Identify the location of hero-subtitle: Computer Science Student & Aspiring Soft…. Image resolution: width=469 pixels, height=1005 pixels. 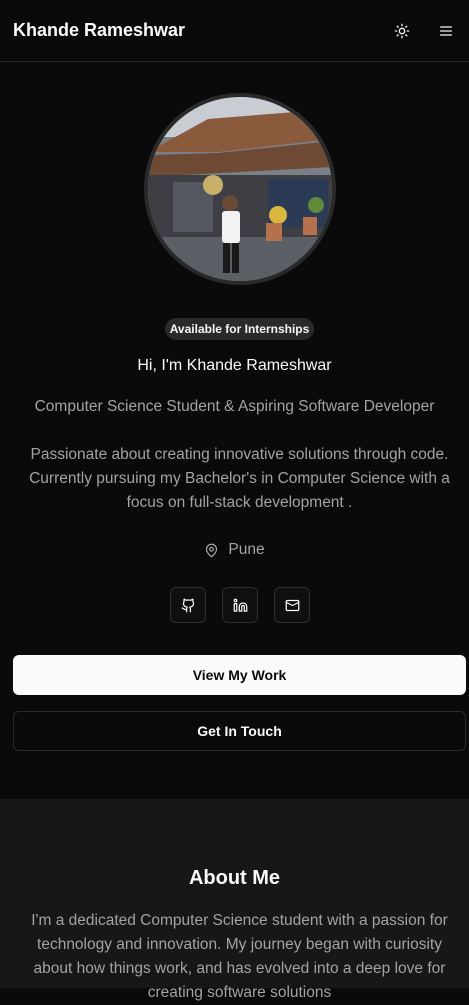
(234, 406).